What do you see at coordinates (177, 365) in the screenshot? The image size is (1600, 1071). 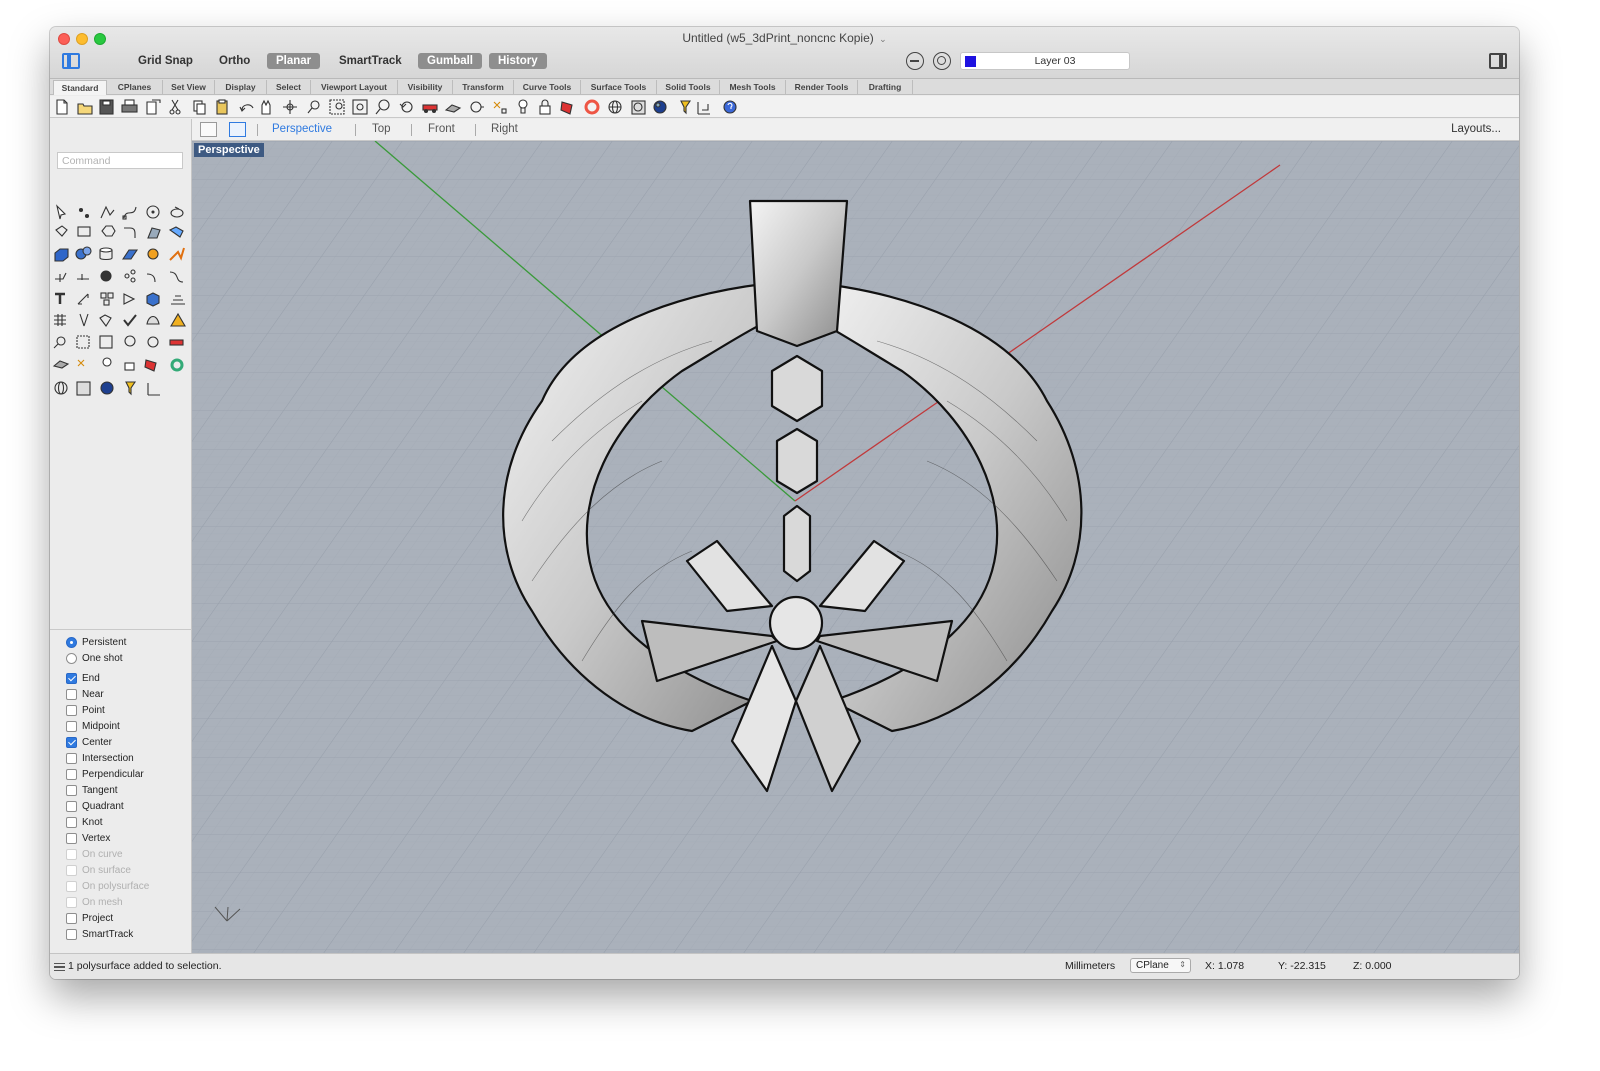 I see `color-wheel-small-icon` at bounding box center [177, 365].